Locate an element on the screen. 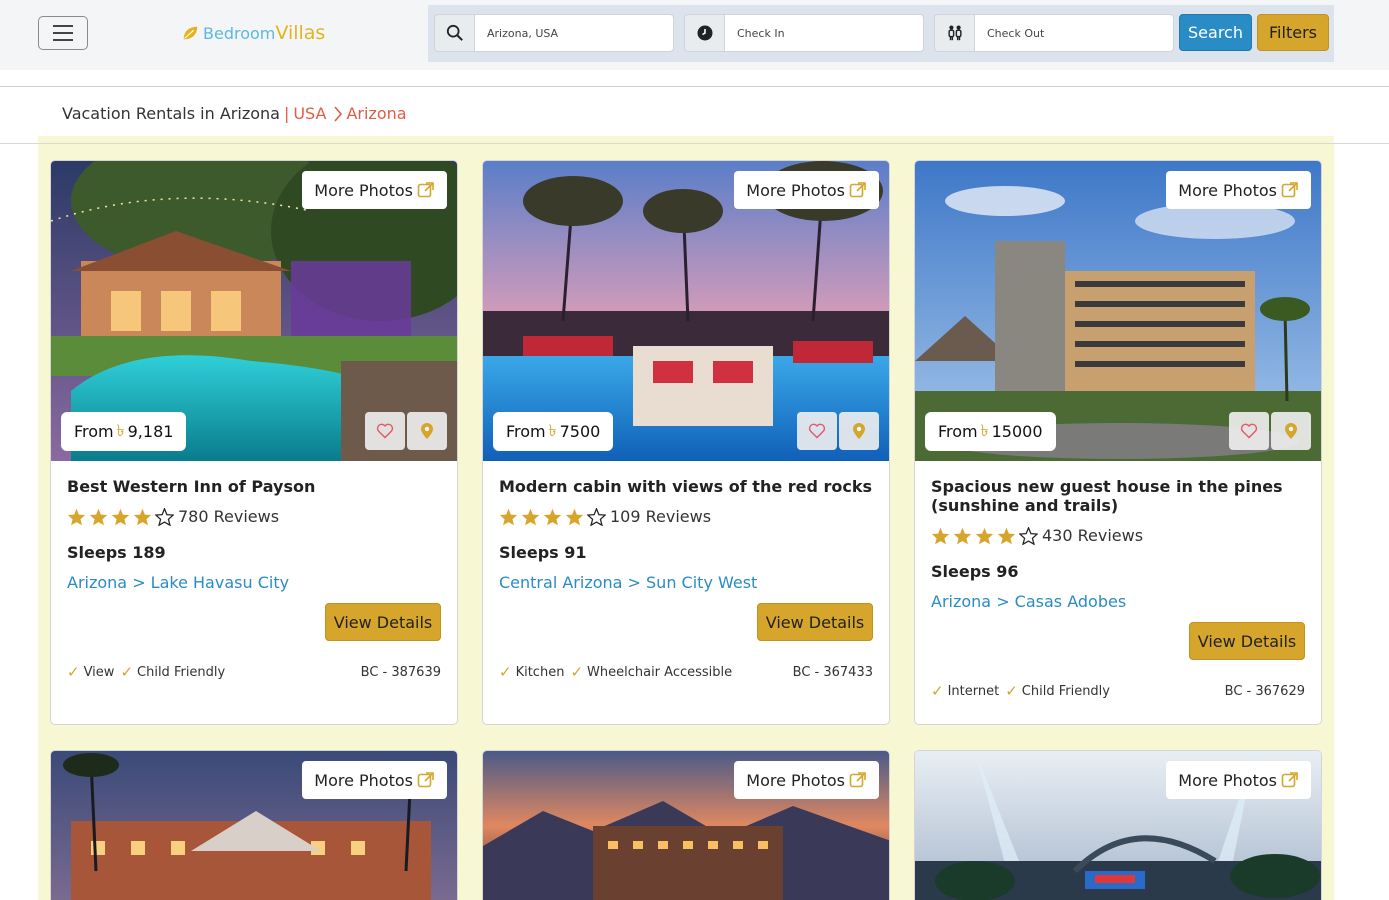 The image size is (1389, 900). listing-code: BC - 387639 is located at coordinates (400, 672).